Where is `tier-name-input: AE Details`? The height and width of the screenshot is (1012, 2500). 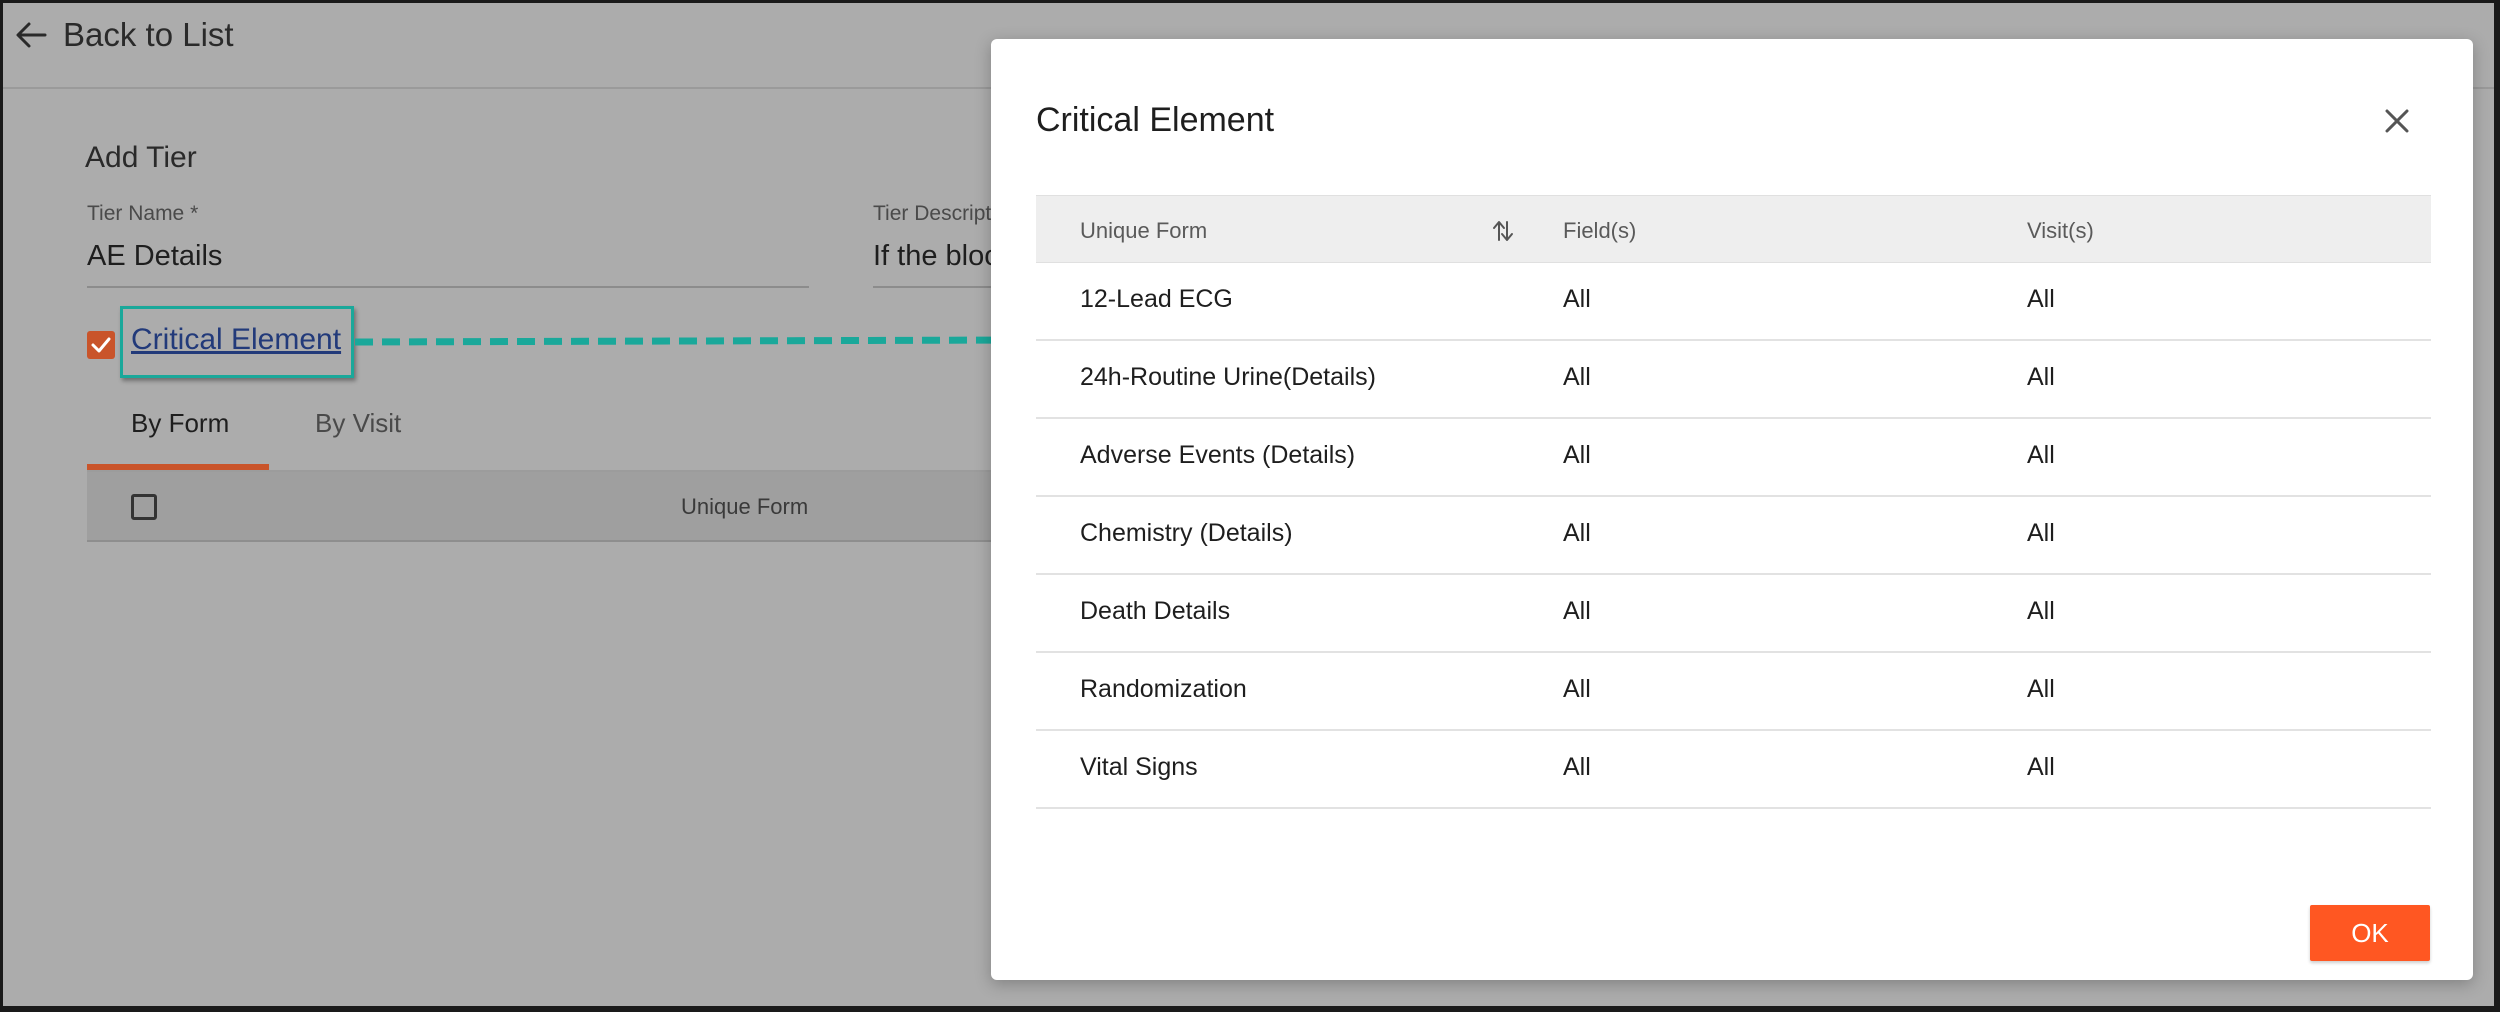 tier-name-input: AE Details is located at coordinates (154, 256).